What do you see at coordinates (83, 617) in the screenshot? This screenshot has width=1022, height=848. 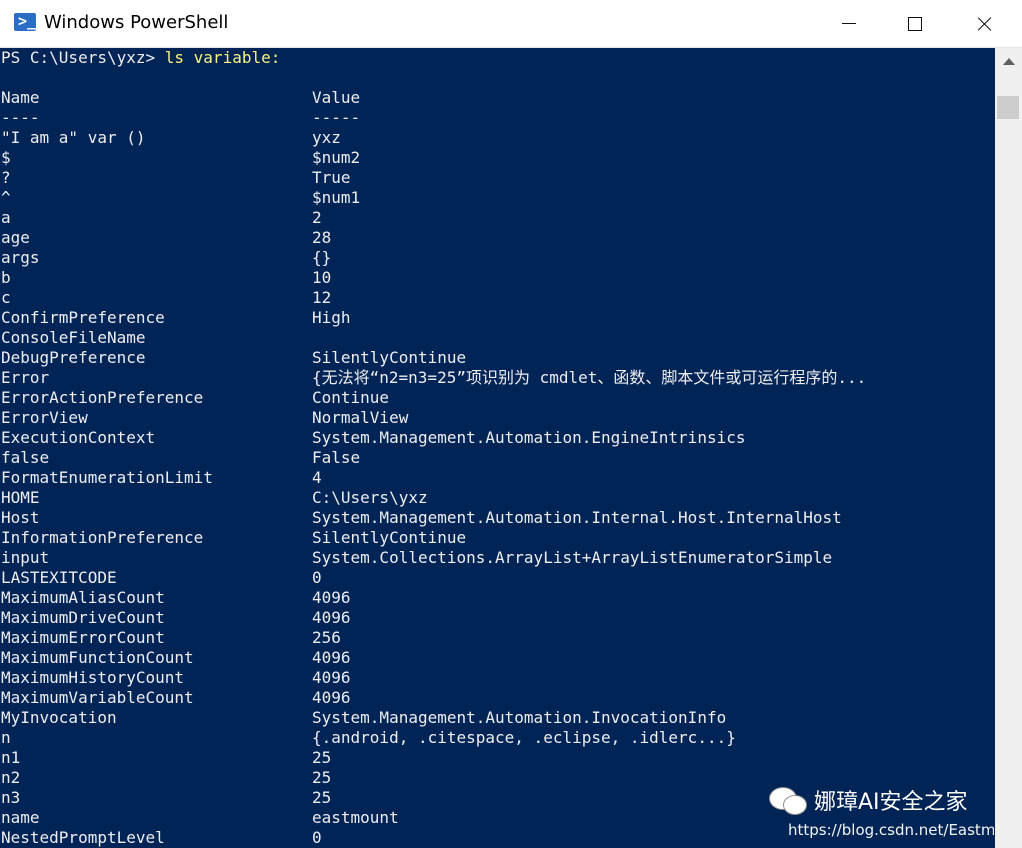 I see `variable-name: MaximumDriveCount` at bounding box center [83, 617].